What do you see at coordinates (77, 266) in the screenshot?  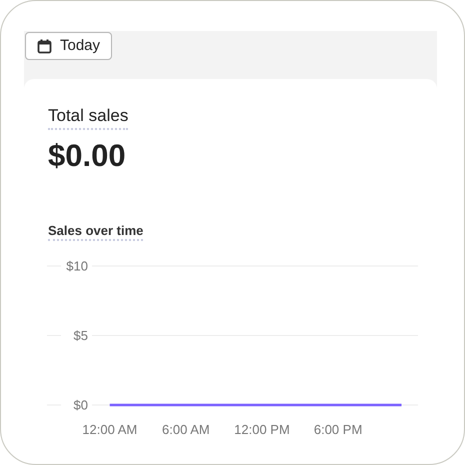 I see `y-axis-label: $10` at bounding box center [77, 266].